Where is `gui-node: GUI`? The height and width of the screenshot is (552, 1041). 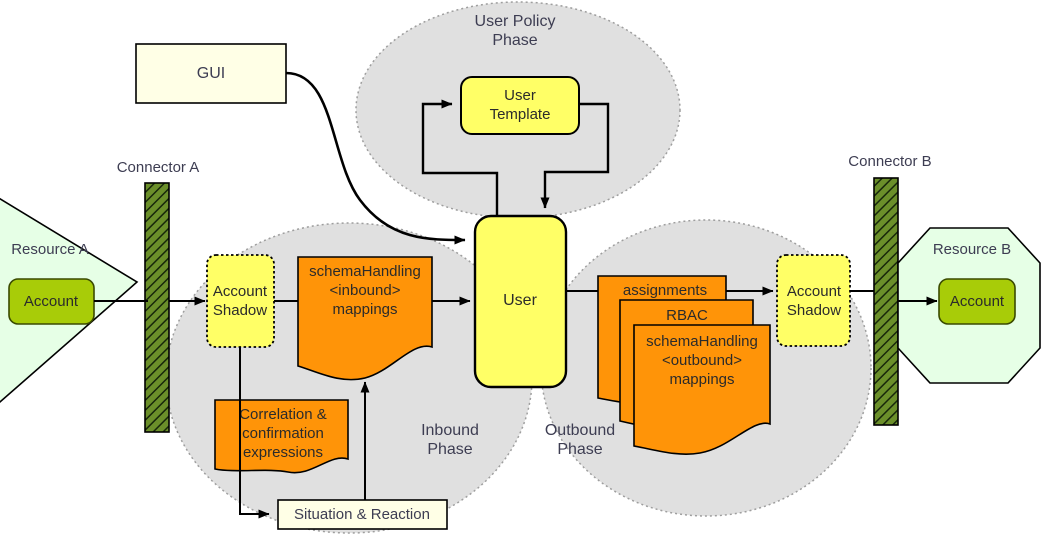 gui-node: GUI is located at coordinates (211, 73).